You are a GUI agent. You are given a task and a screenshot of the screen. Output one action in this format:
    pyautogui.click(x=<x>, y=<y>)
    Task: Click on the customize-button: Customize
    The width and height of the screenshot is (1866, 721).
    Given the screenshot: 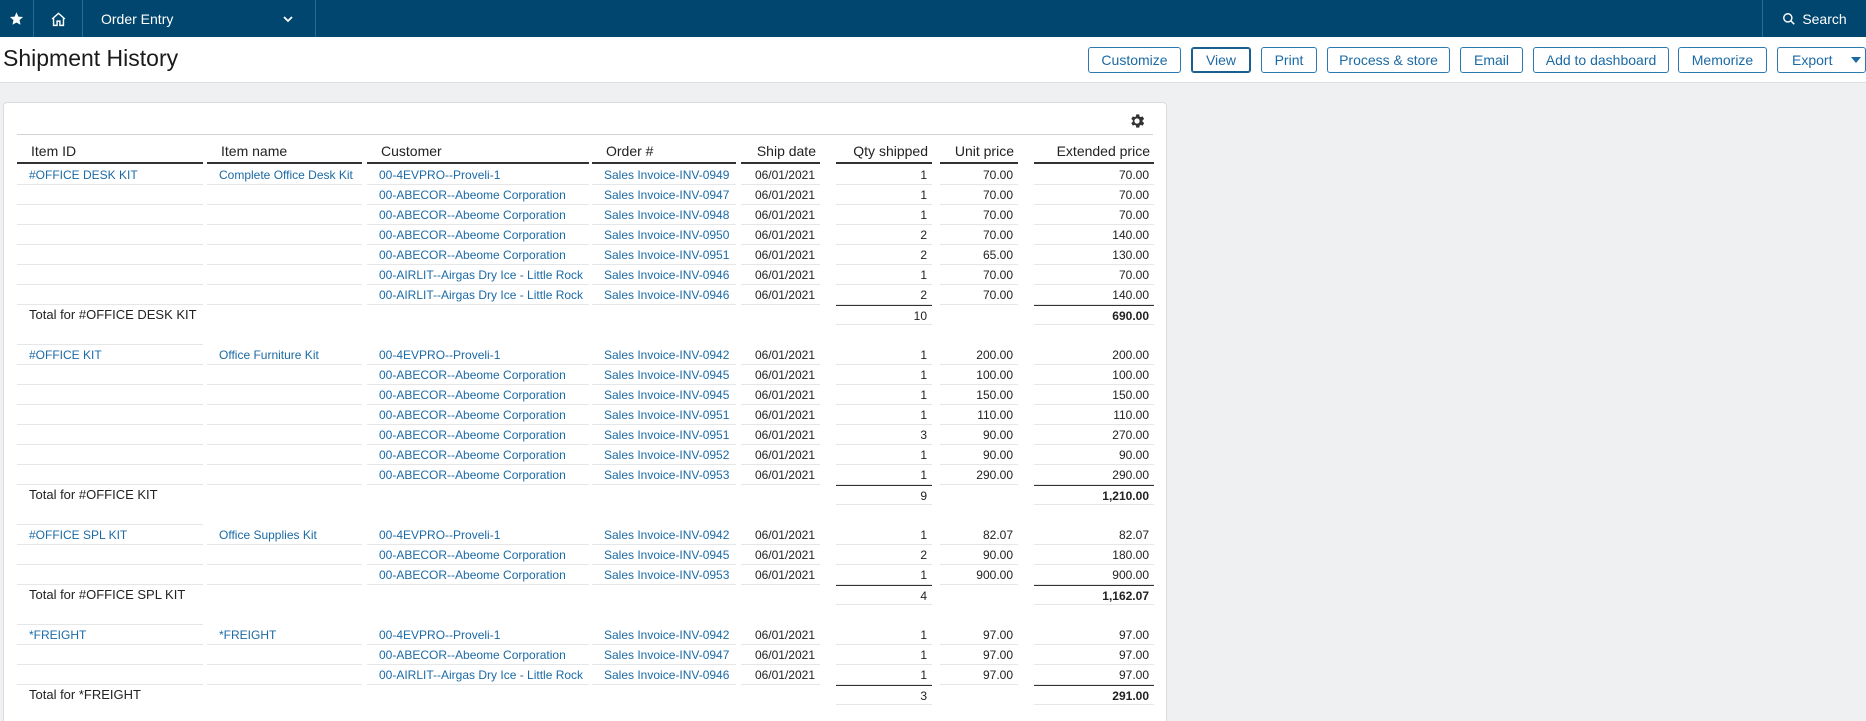 What is the action you would take?
    pyautogui.click(x=1134, y=60)
    